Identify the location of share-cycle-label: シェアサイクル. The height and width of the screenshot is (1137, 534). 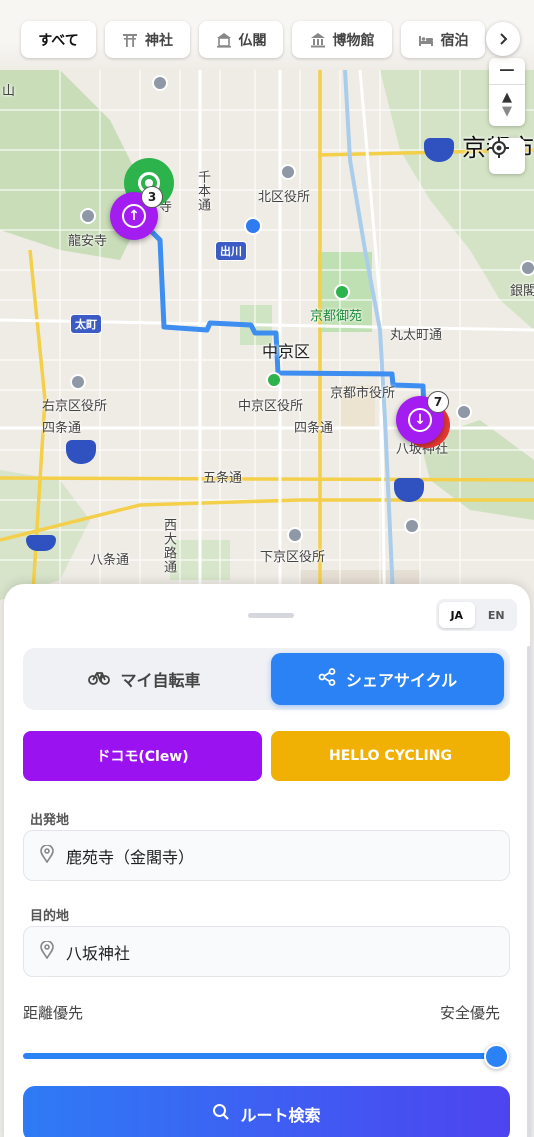
(401, 680).